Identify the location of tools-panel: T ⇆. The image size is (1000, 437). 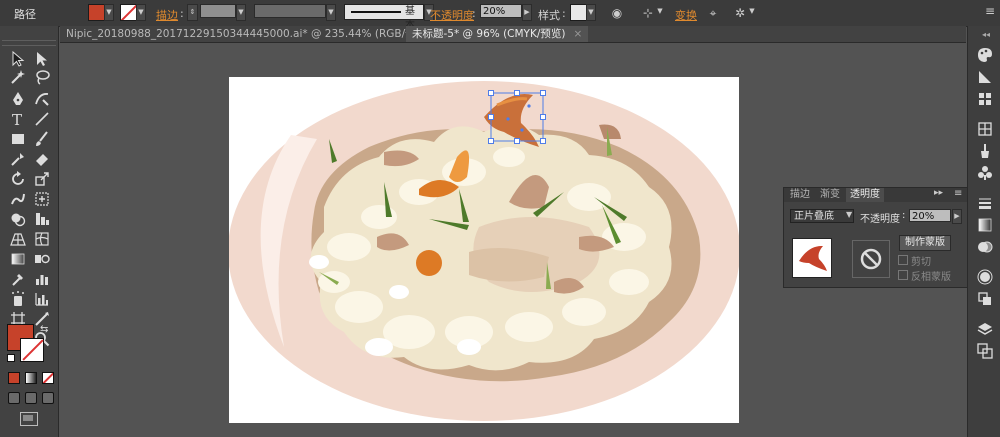
(29, 231).